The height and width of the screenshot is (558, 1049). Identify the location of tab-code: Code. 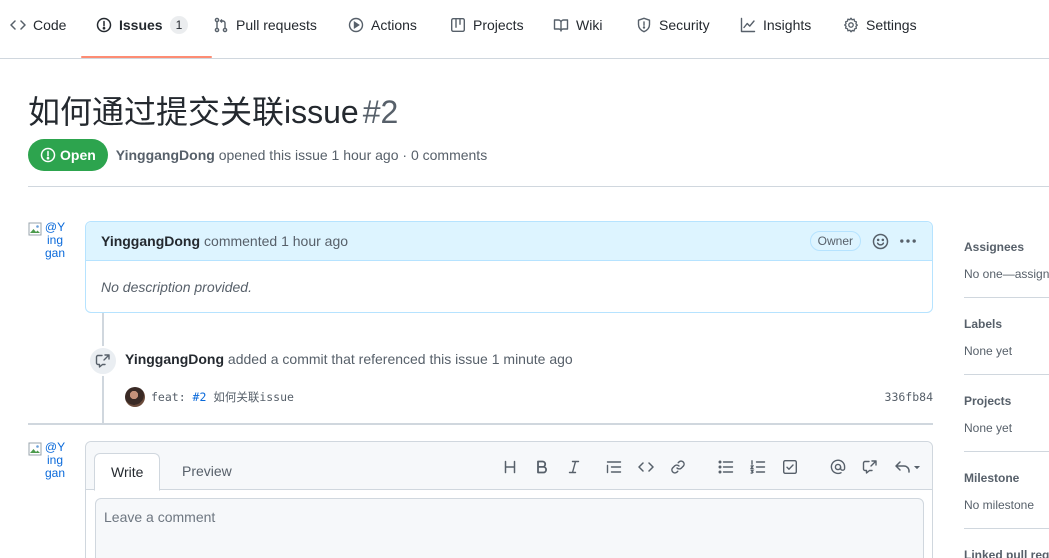
(38, 34).